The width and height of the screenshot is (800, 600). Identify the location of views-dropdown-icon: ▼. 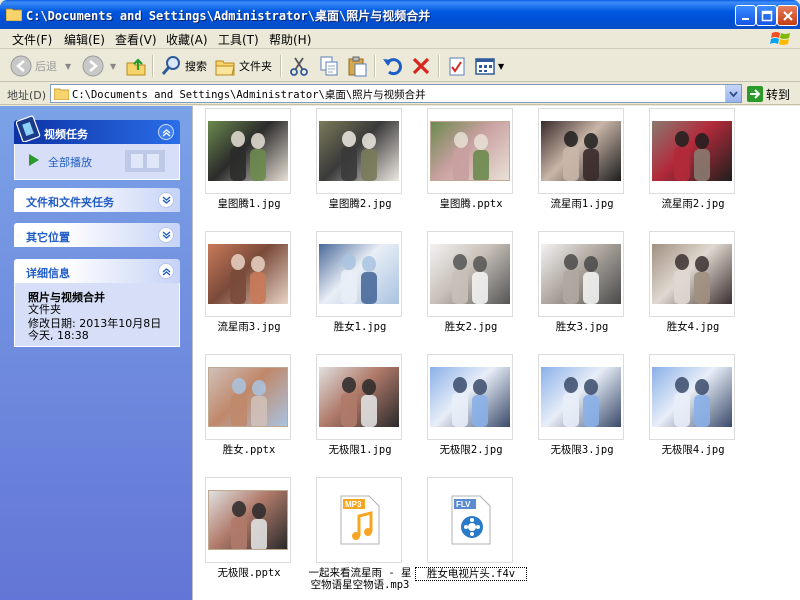
(501, 66).